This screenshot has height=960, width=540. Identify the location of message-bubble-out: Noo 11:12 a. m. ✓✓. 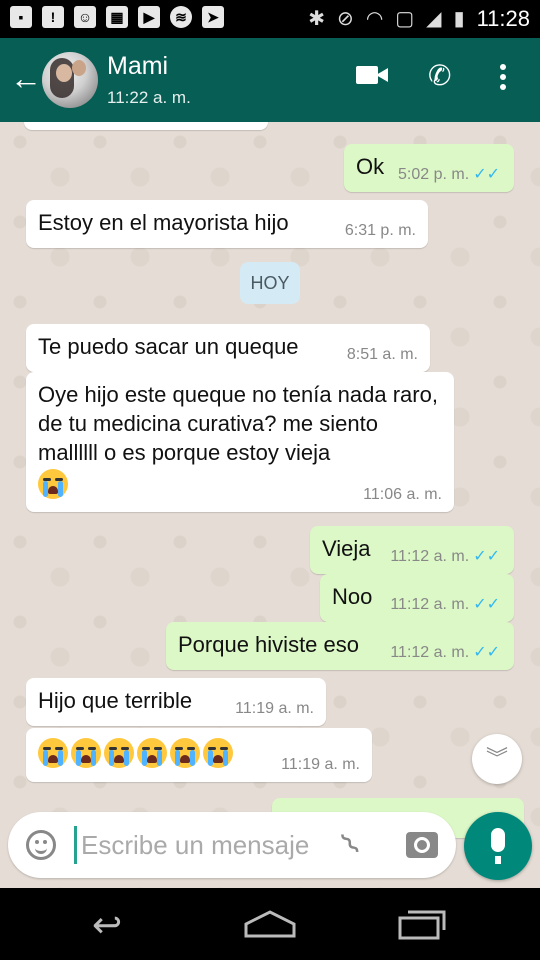
(417, 598).